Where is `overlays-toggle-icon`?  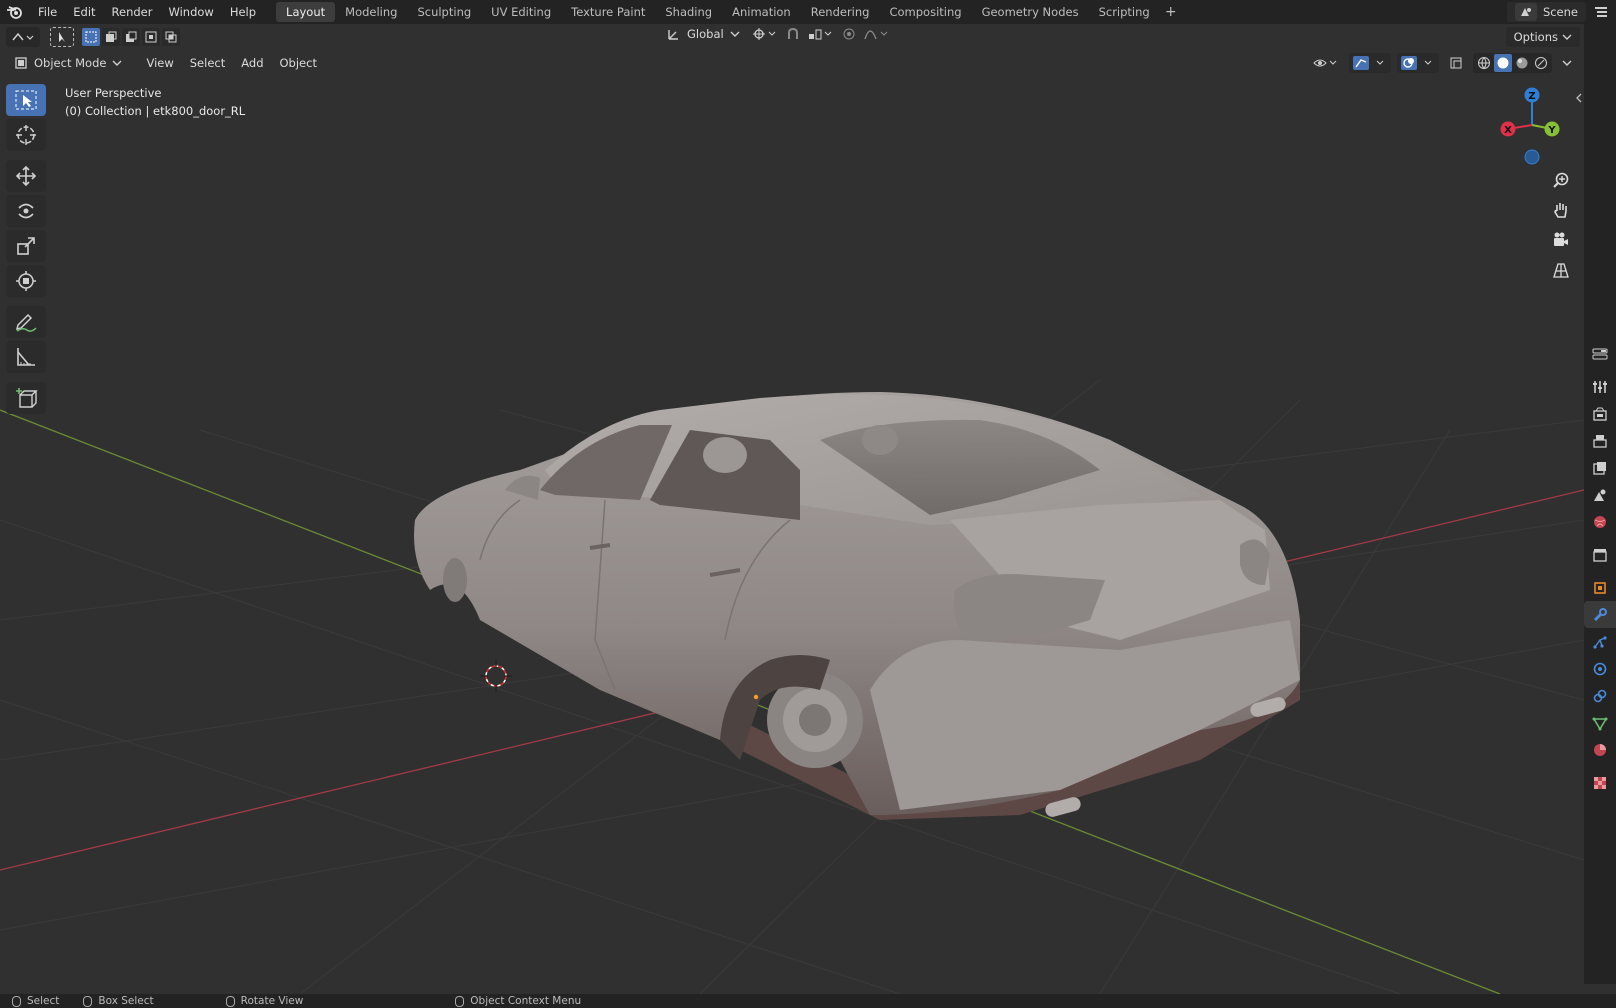 overlays-toggle-icon is located at coordinates (1418, 63).